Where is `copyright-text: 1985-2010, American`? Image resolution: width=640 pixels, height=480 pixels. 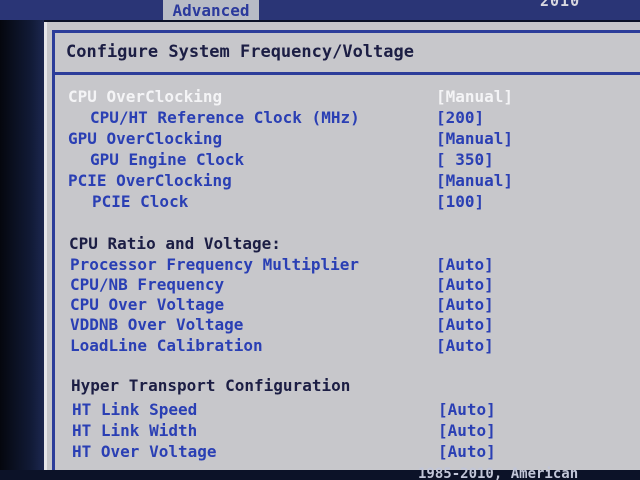
copyright-text: 1985-2010, American is located at coordinates (498, 473).